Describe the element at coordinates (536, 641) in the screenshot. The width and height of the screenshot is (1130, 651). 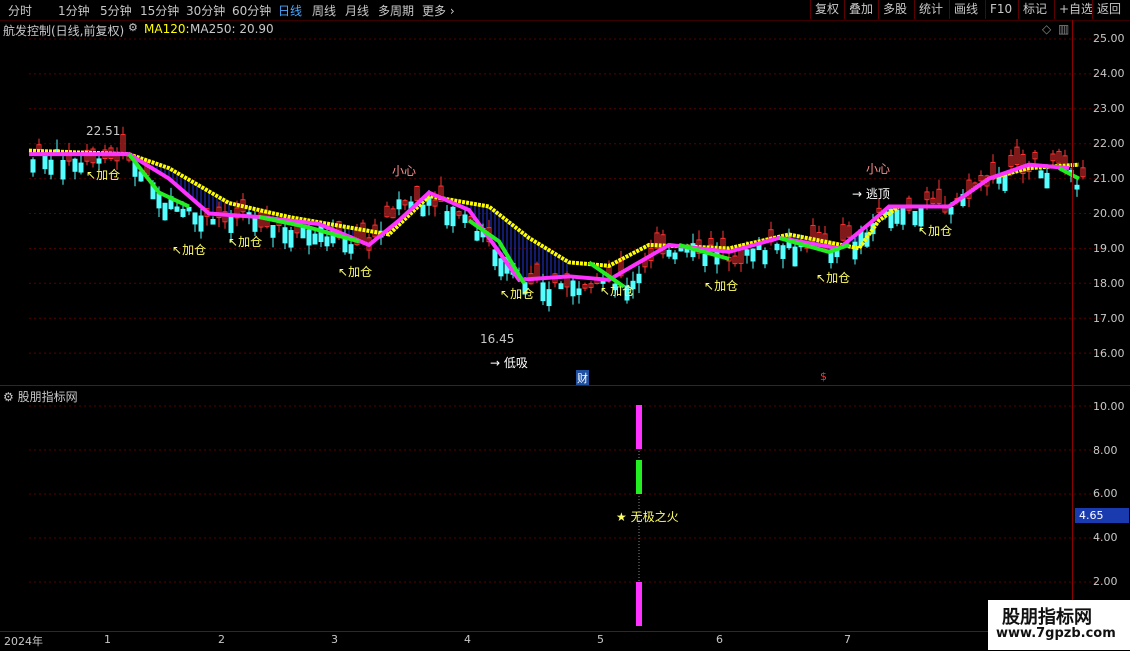
I see `date-axis: 2024年 1 2 3 4 5 6 7` at that location.